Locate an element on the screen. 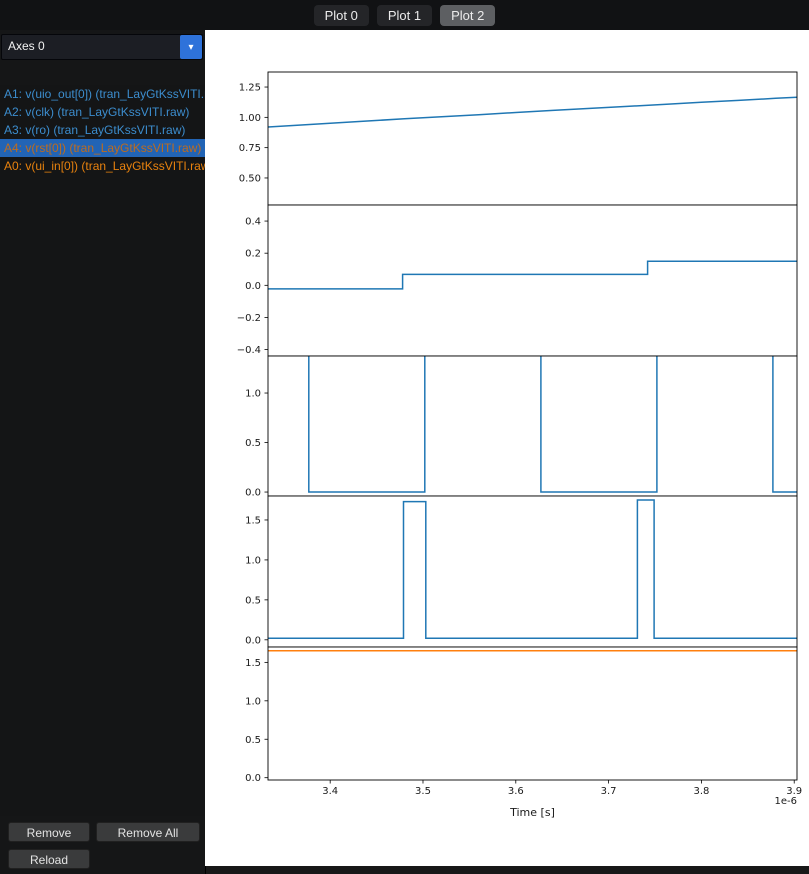 The width and height of the screenshot is (809, 874). subplot-4: 0.0 0.5 1.0 1.5 is located at coordinates (521, 571).